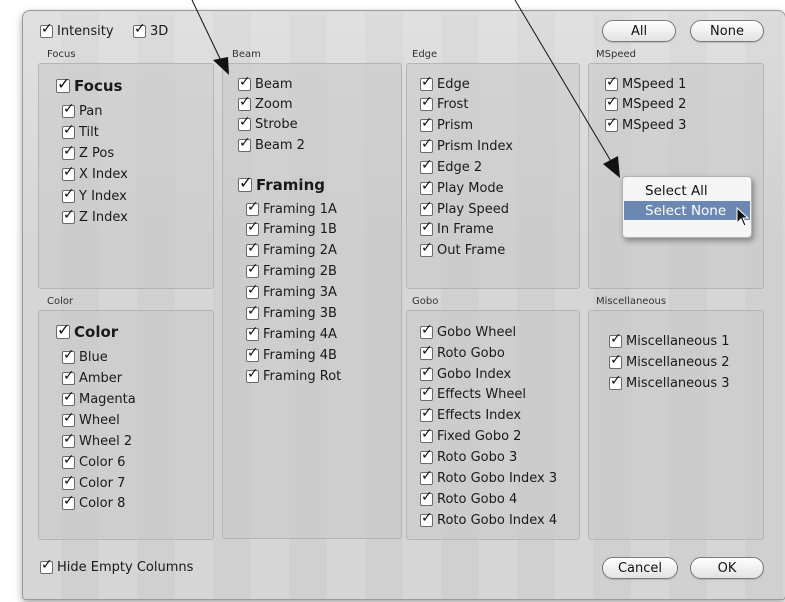  I want to click on none-button: None, so click(727, 31).